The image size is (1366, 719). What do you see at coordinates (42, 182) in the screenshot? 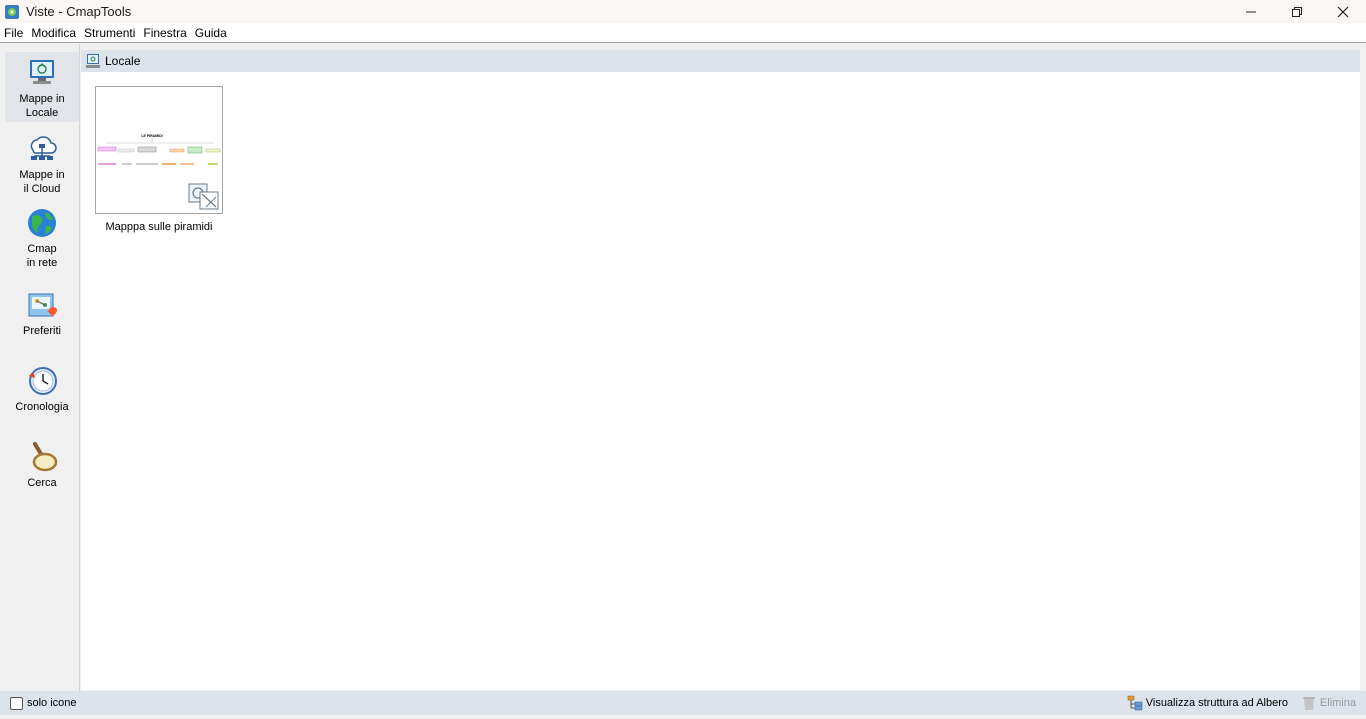
I see `sidebar-item-label: Mappe in il Cloud` at bounding box center [42, 182].